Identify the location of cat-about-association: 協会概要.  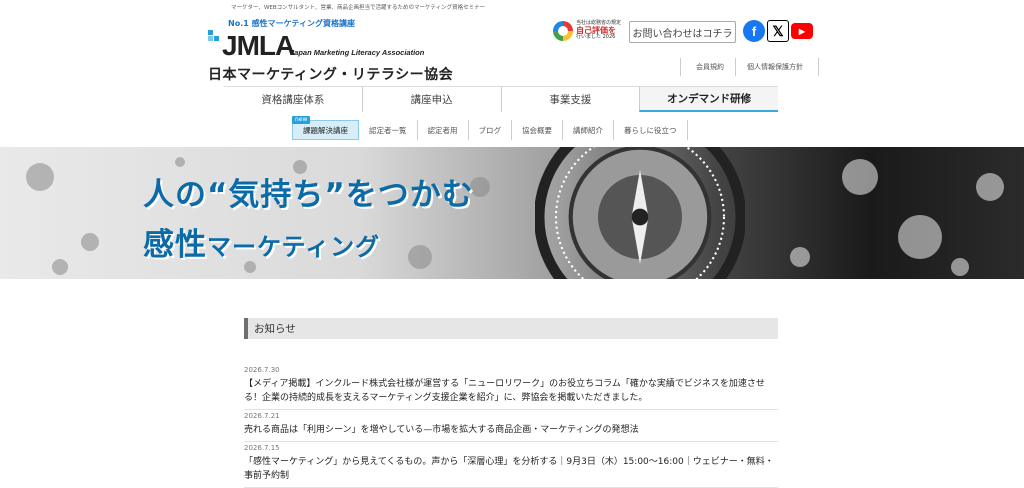
(537, 130).